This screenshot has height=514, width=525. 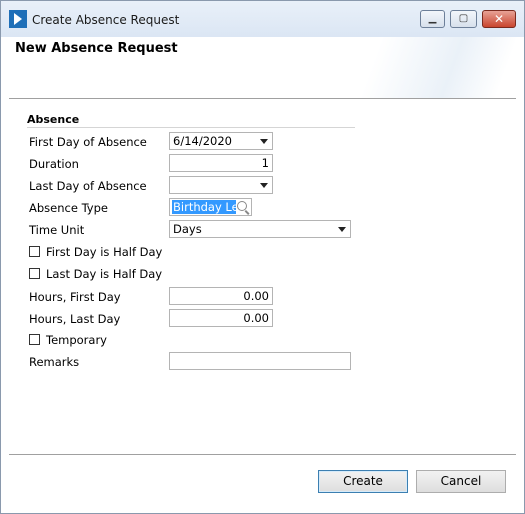 I want to click on minimize-button: ▁, so click(x=432, y=19).